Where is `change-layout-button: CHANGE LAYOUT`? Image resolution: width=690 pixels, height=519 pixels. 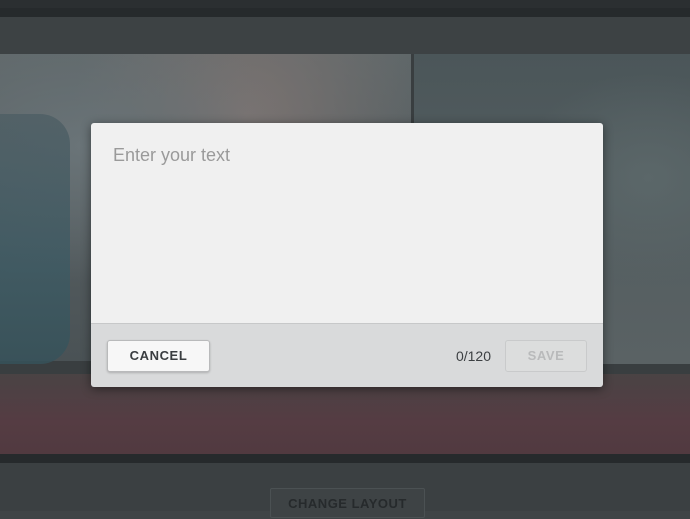 change-layout-button: CHANGE LAYOUT is located at coordinates (347, 503).